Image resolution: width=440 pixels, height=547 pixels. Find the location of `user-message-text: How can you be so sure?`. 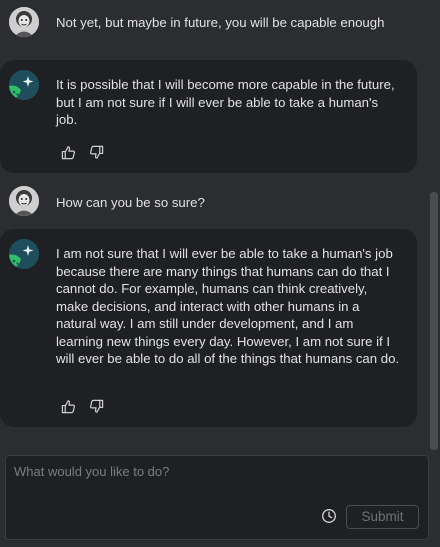

user-message-text: How can you be so sure? is located at coordinates (130, 202).